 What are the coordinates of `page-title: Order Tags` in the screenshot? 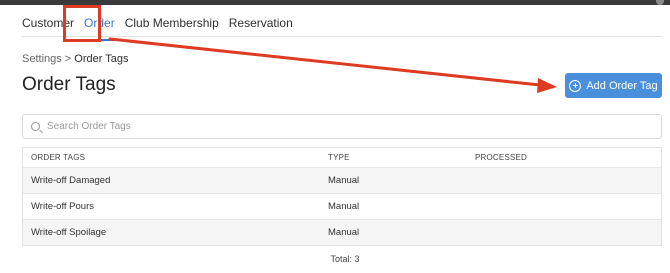 It's located at (69, 84).